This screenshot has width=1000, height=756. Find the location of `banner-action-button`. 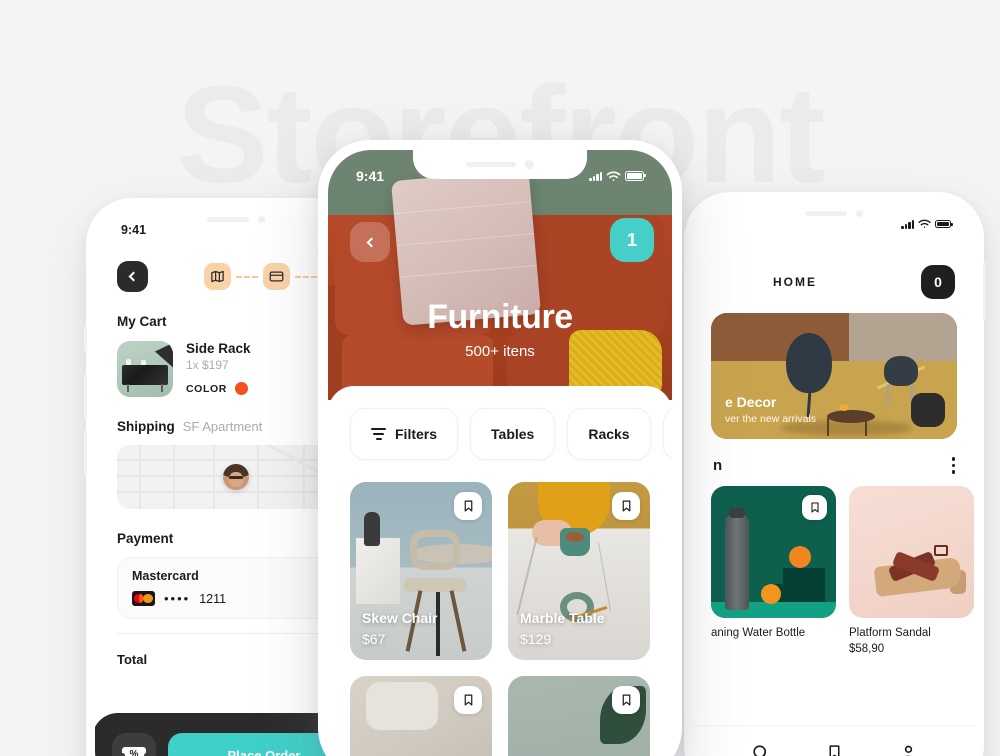

banner-action-button is located at coordinates (928, 410).